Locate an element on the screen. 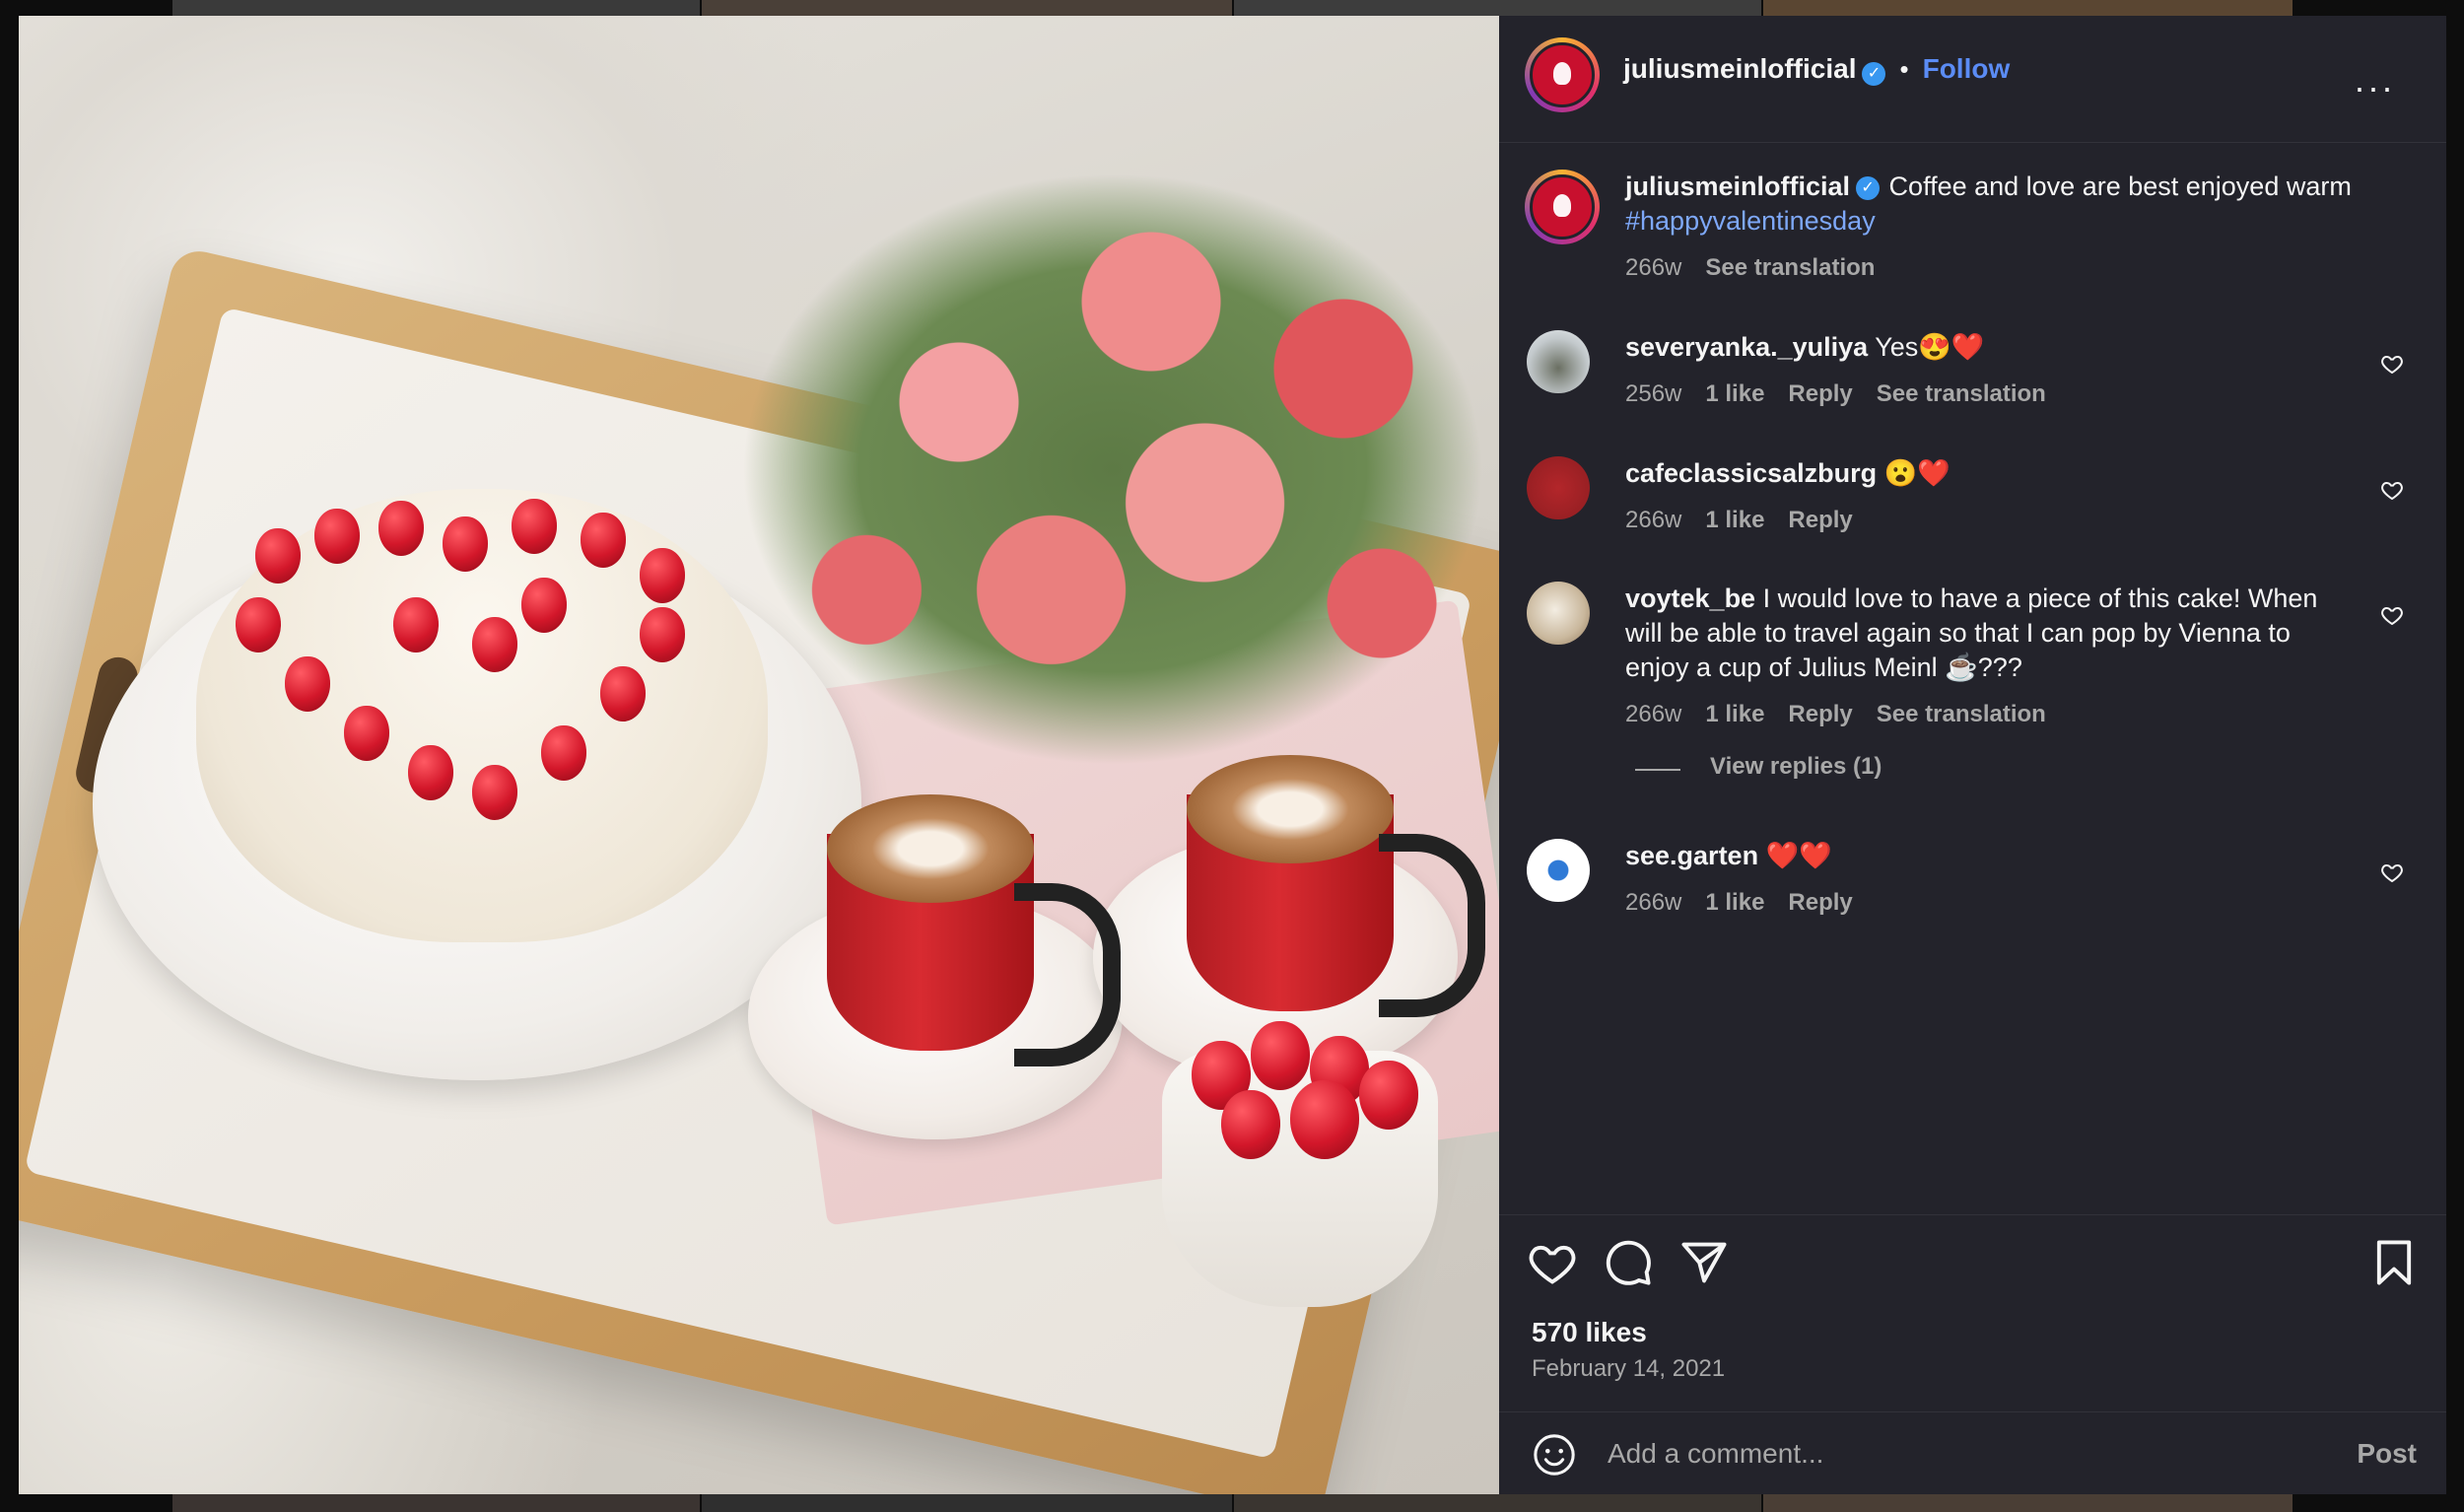 The height and width of the screenshot is (1512, 2464). bookmark-icon is located at coordinates (2394, 1262).